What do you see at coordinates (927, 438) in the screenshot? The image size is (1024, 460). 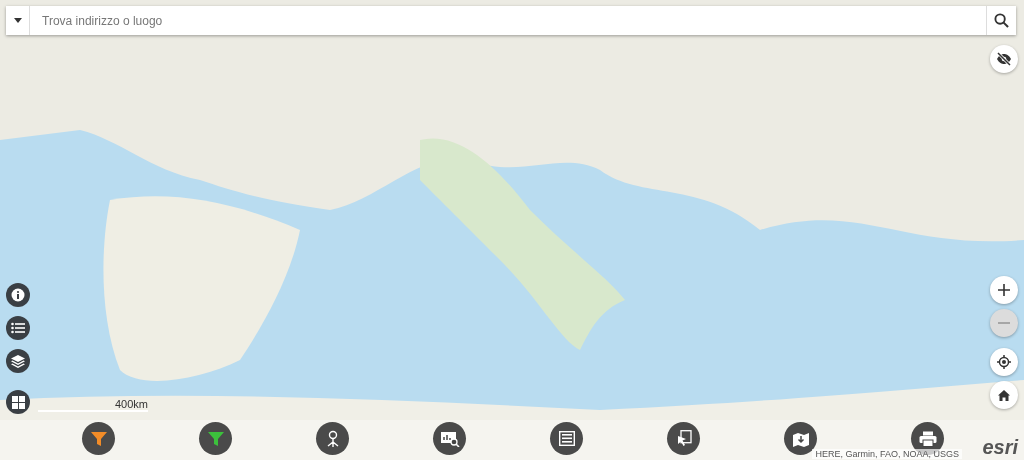 I see `print-icon` at bounding box center [927, 438].